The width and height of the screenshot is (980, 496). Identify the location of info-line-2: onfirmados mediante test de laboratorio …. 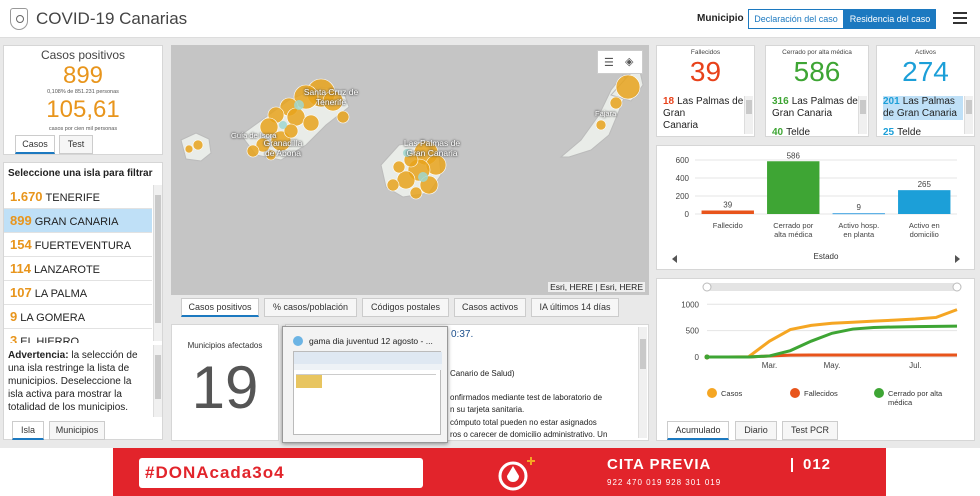
(526, 397).